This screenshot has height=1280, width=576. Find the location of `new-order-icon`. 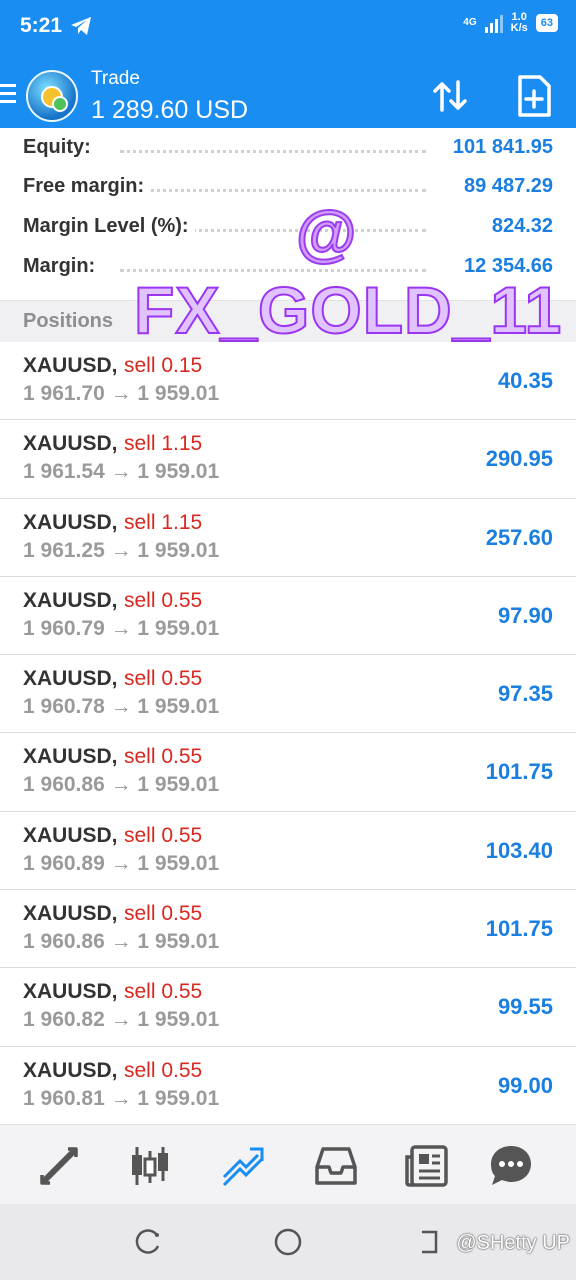

new-order-icon is located at coordinates (534, 96).